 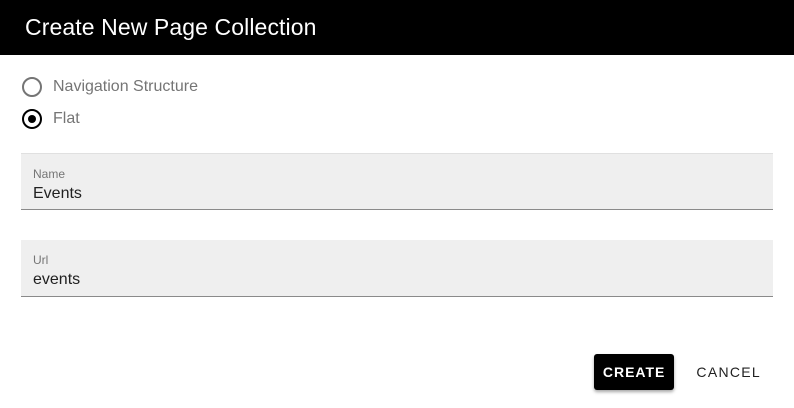 What do you see at coordinates (397, 280) in the screenshot?
I see `url-input` at bounding box center [397, 280].